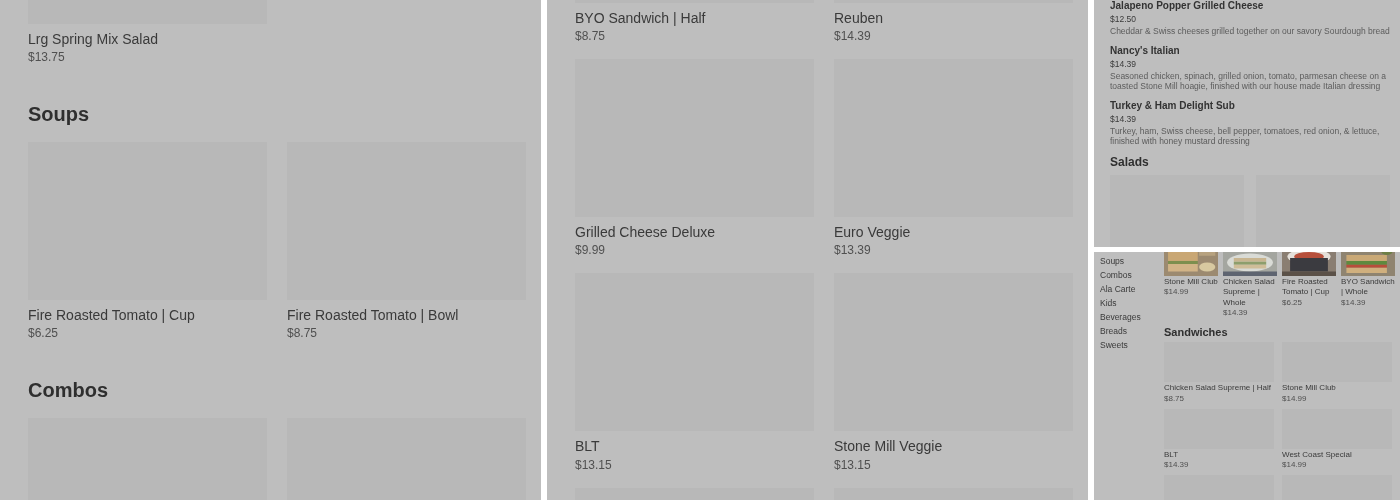  Describe the element at coordinates (1130, 163) in the screenshot. I see `section-heading: Salads` at that location.